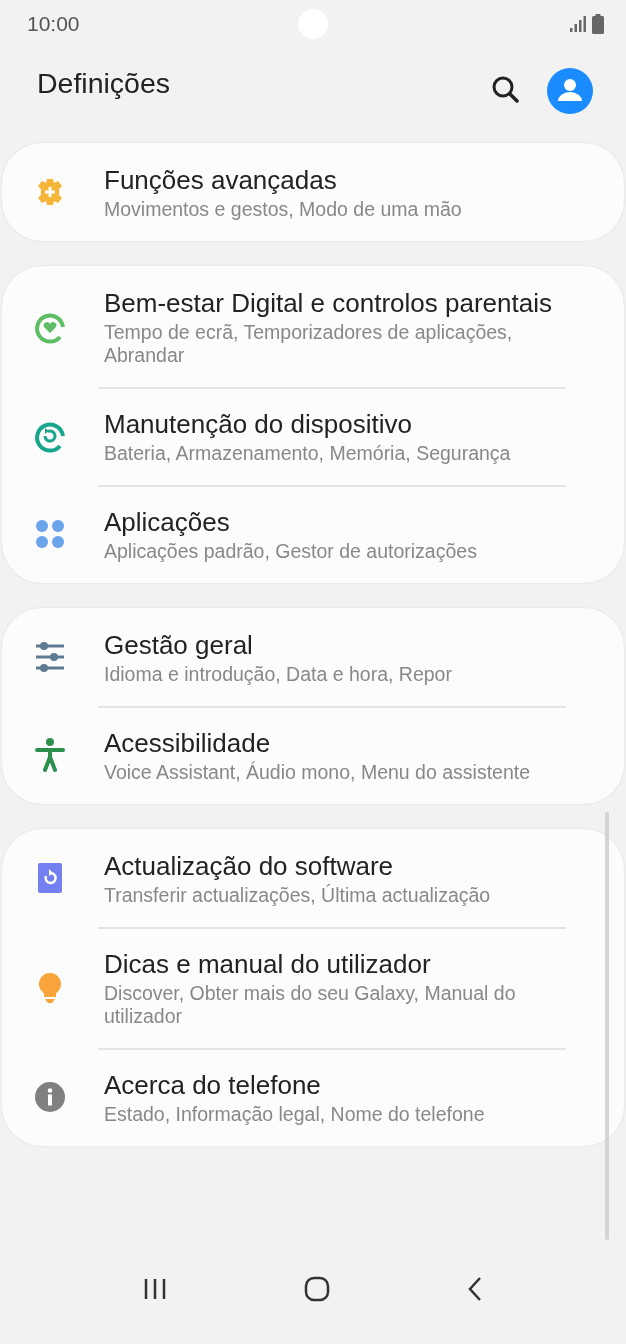  I want to click on info-icon, so click(50, 1097).